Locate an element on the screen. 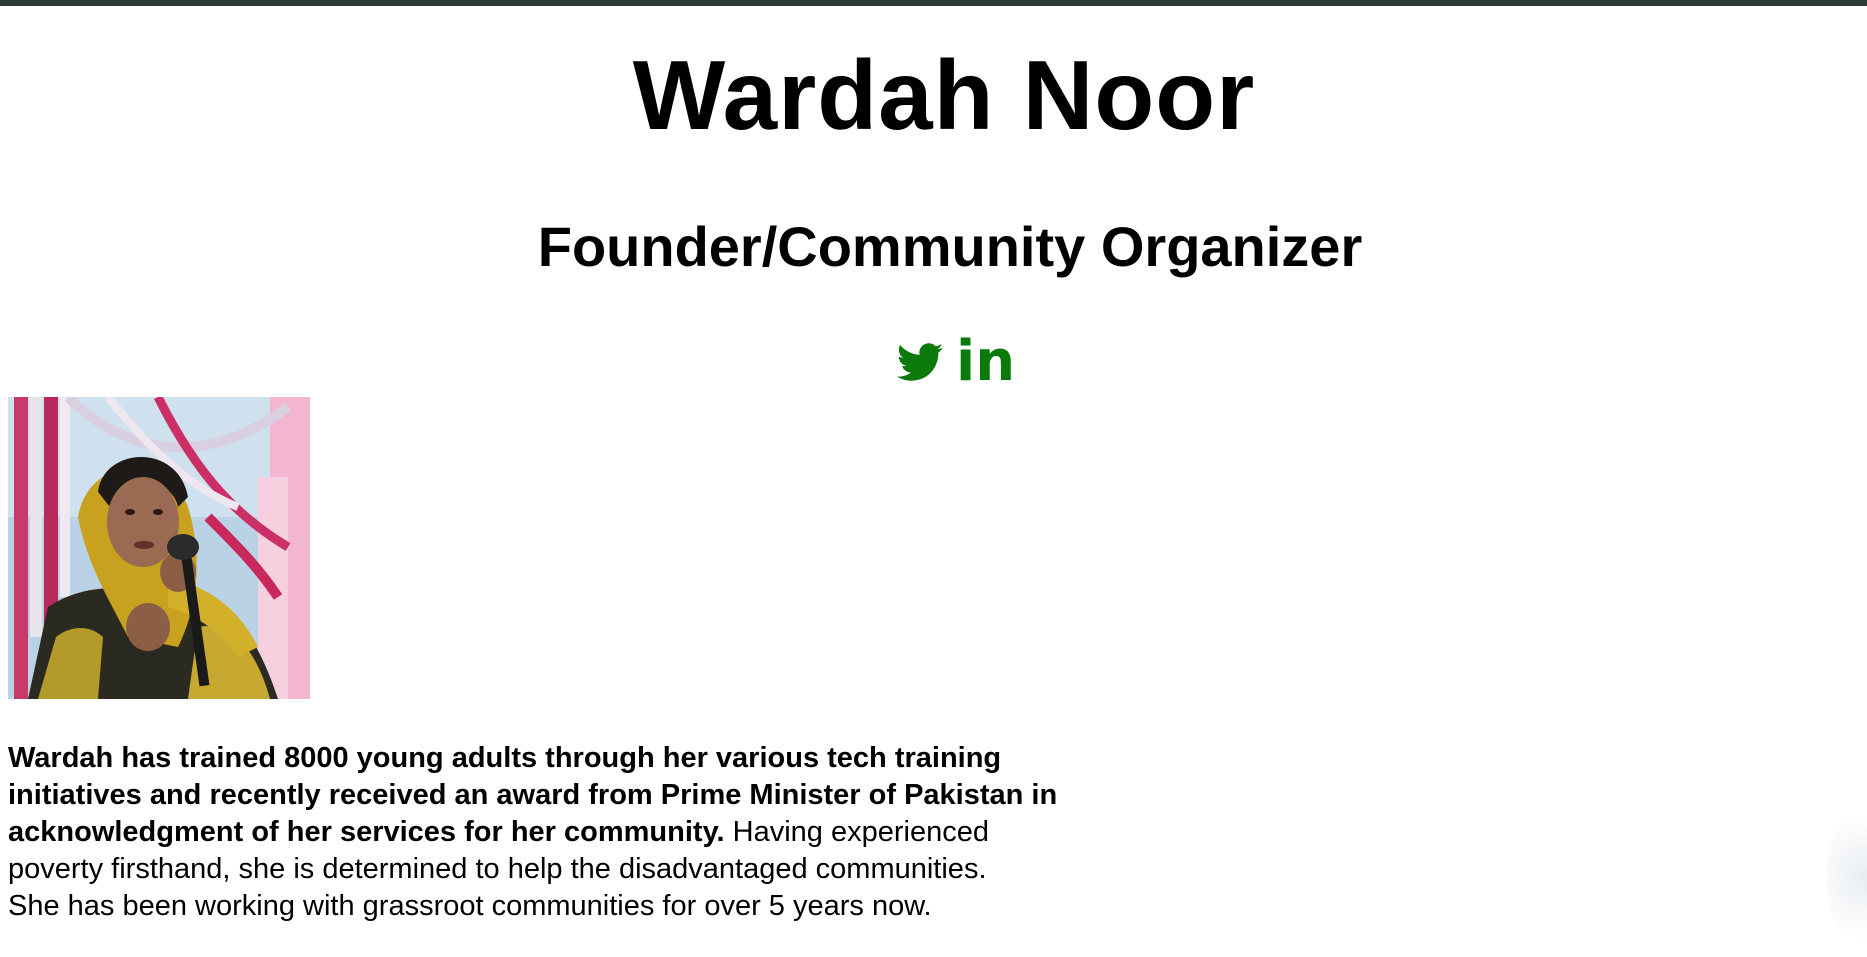 The image size is (1867, 957). profile-name: Wardah Noor is located at coordinates (944, 95).